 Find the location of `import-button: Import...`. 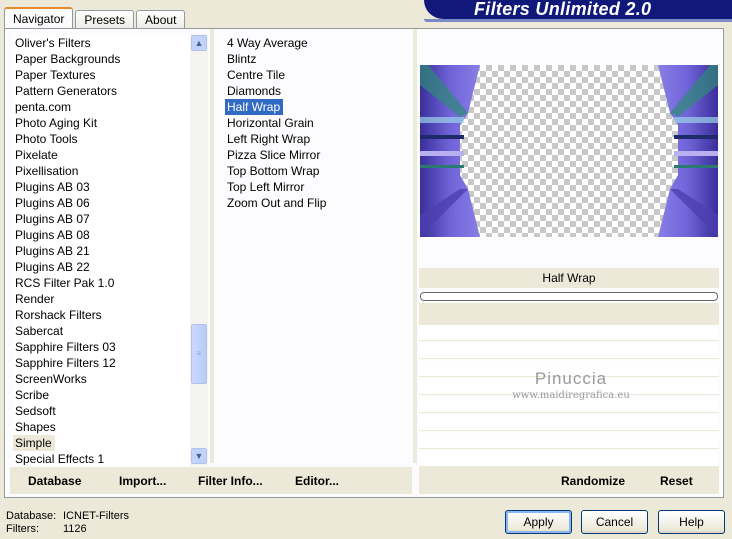

import-button: Import... is located at coordinates (142, 481).